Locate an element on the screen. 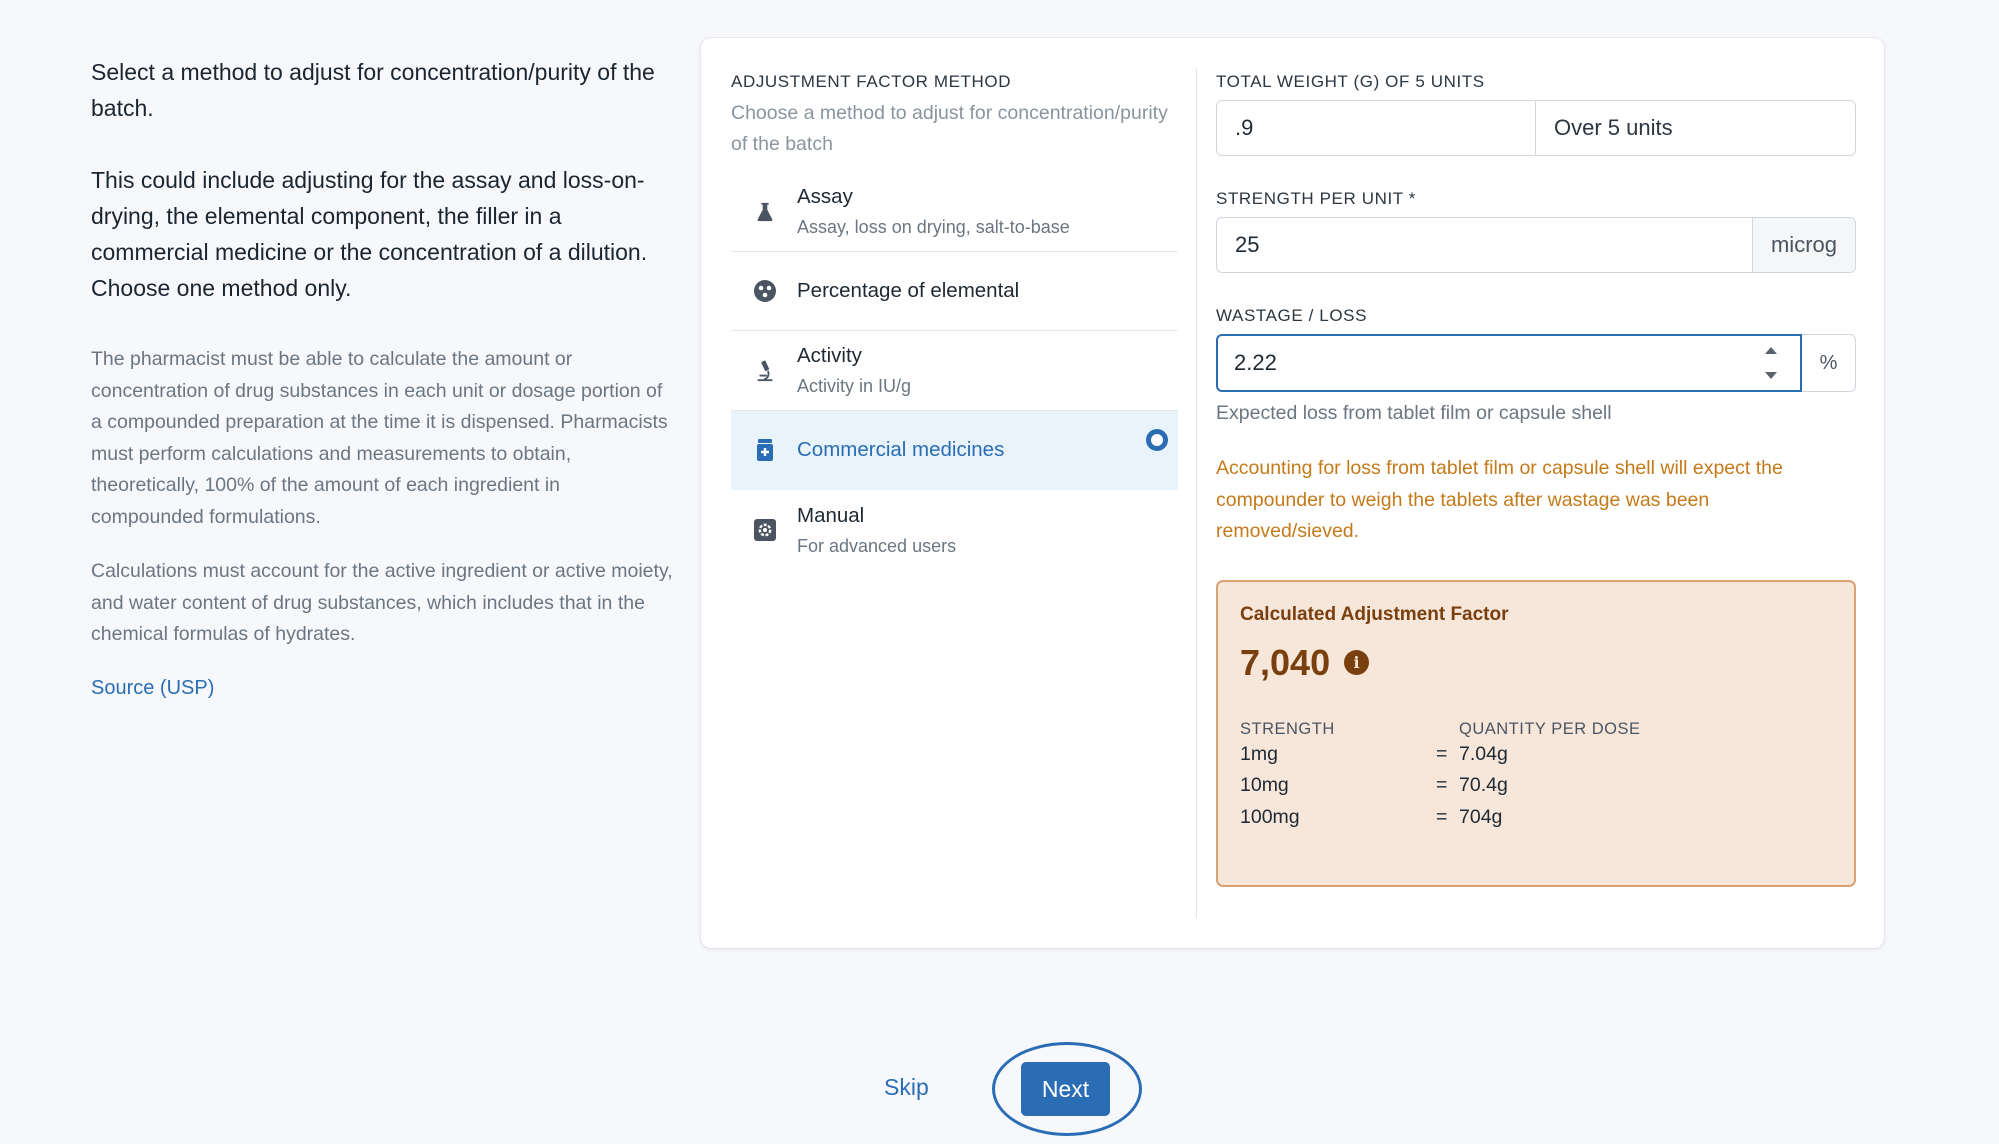  method-subtitle: For advanced users is located at coordinates (877, 545).